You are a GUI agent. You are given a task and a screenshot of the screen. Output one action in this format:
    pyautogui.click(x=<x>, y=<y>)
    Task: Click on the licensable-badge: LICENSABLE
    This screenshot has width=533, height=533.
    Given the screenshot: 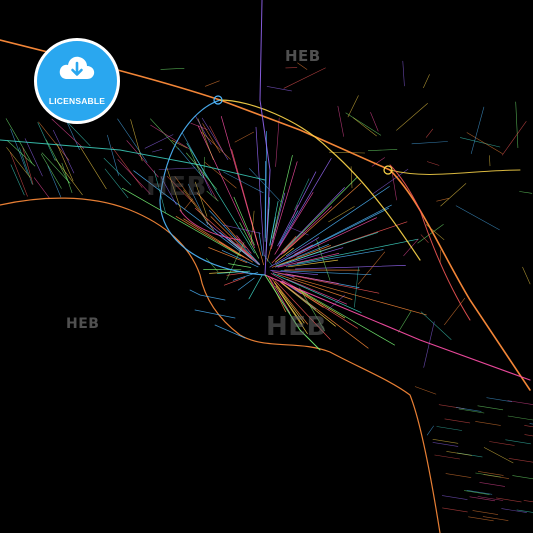 What is the action you would take?
    pyautogui.click(x=77, y=81)
    